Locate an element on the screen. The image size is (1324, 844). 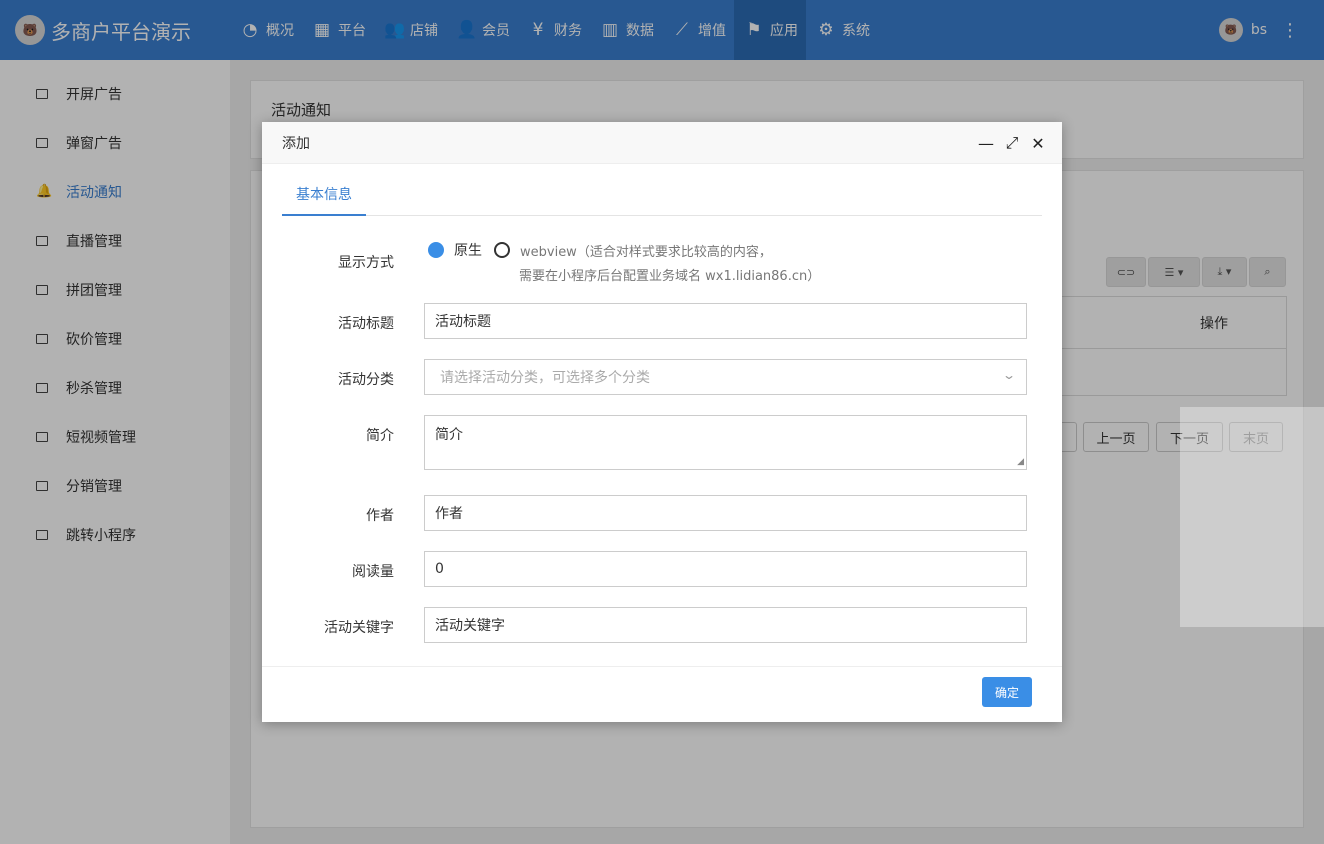
resize-handle-icon: ◢ is located at coordinates (1020, 462).